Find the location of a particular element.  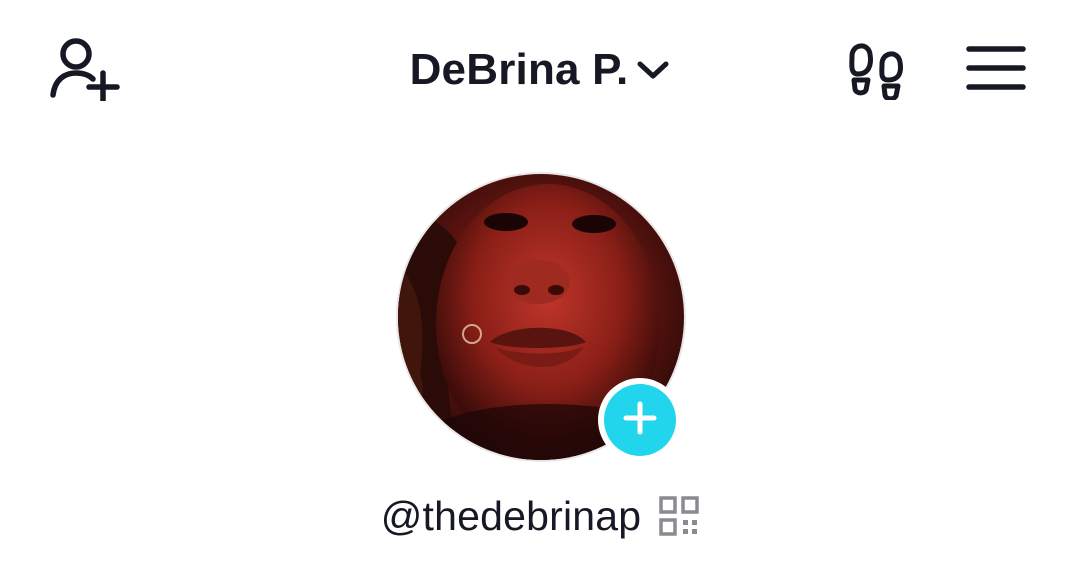

username: @thedebrinap is located at coordinates (511, 515).